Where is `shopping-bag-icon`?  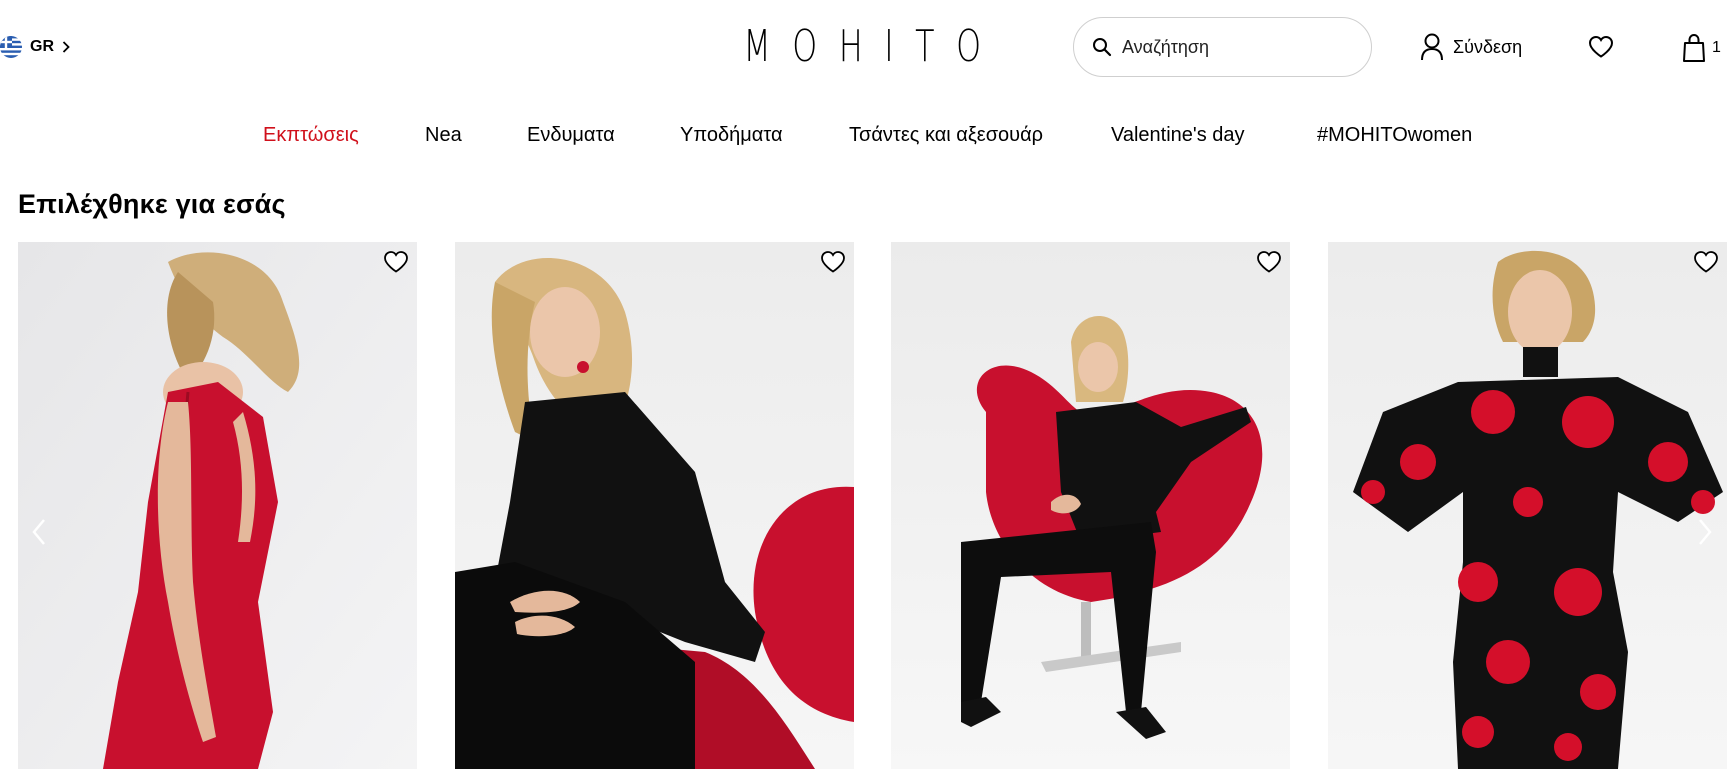
shopping-bag-icon is located at coordinates (1694, 47).